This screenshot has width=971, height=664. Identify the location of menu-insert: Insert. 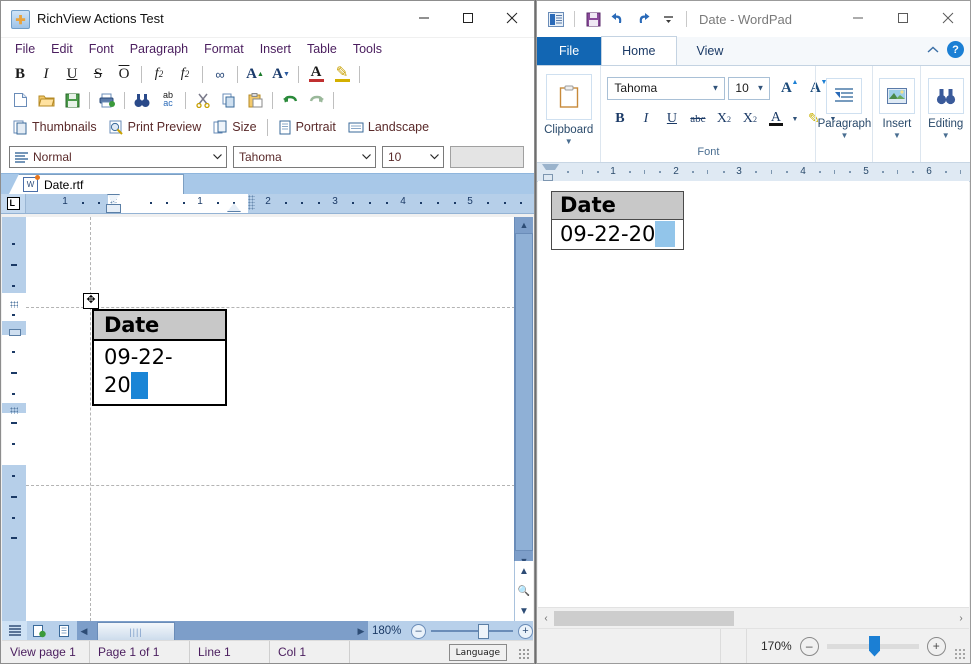
(275, 49).